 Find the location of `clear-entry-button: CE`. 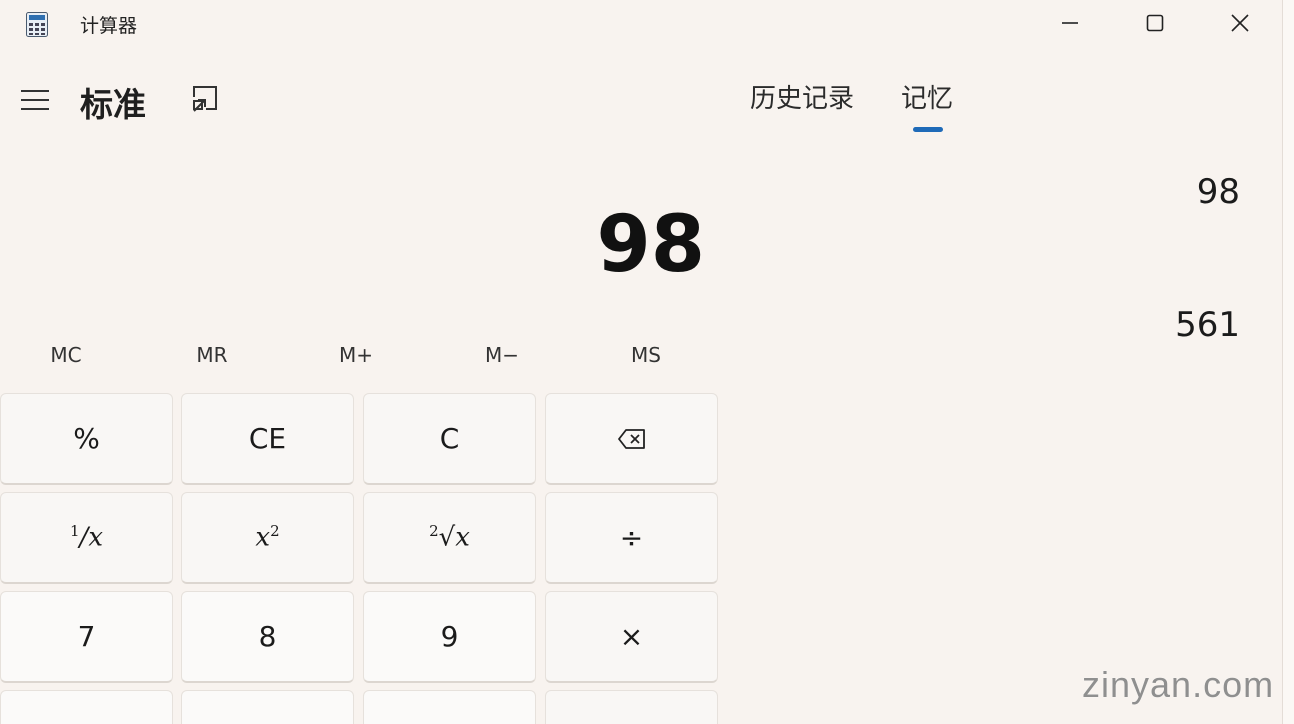

clear-entry-button: CE is located at coordinates (267, 439).